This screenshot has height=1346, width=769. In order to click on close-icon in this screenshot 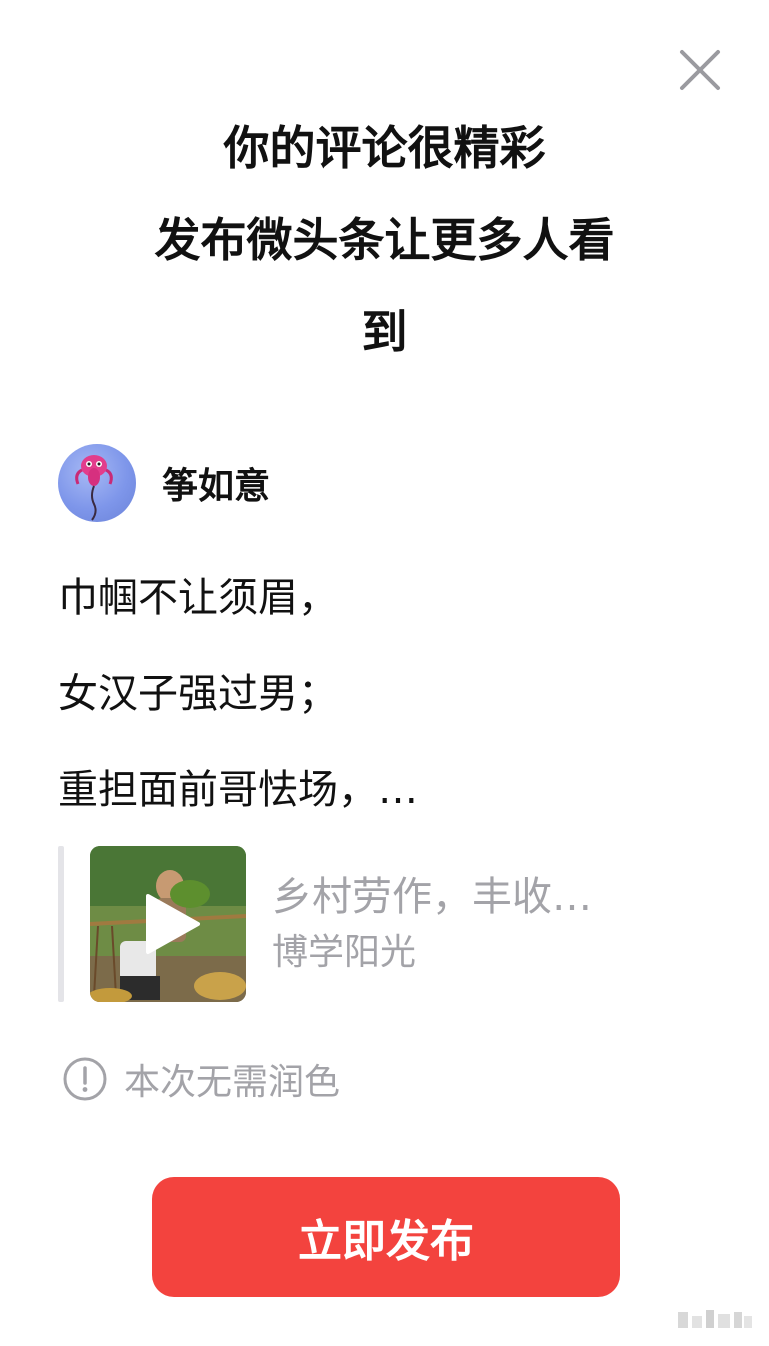, I will do `click(700, 70)`.